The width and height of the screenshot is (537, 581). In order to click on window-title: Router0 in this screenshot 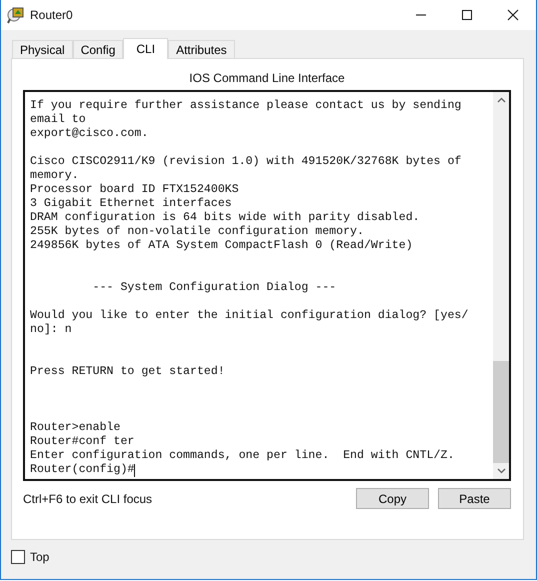, I will do `click(51, 15)`.